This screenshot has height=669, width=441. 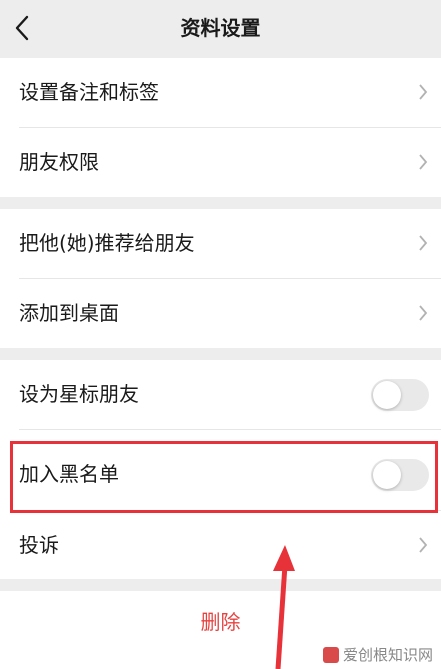 What do you see at coordinates (330, 654) in the screenshot?
I see `watermark-logo-icon` at bounding box center [330, 654].